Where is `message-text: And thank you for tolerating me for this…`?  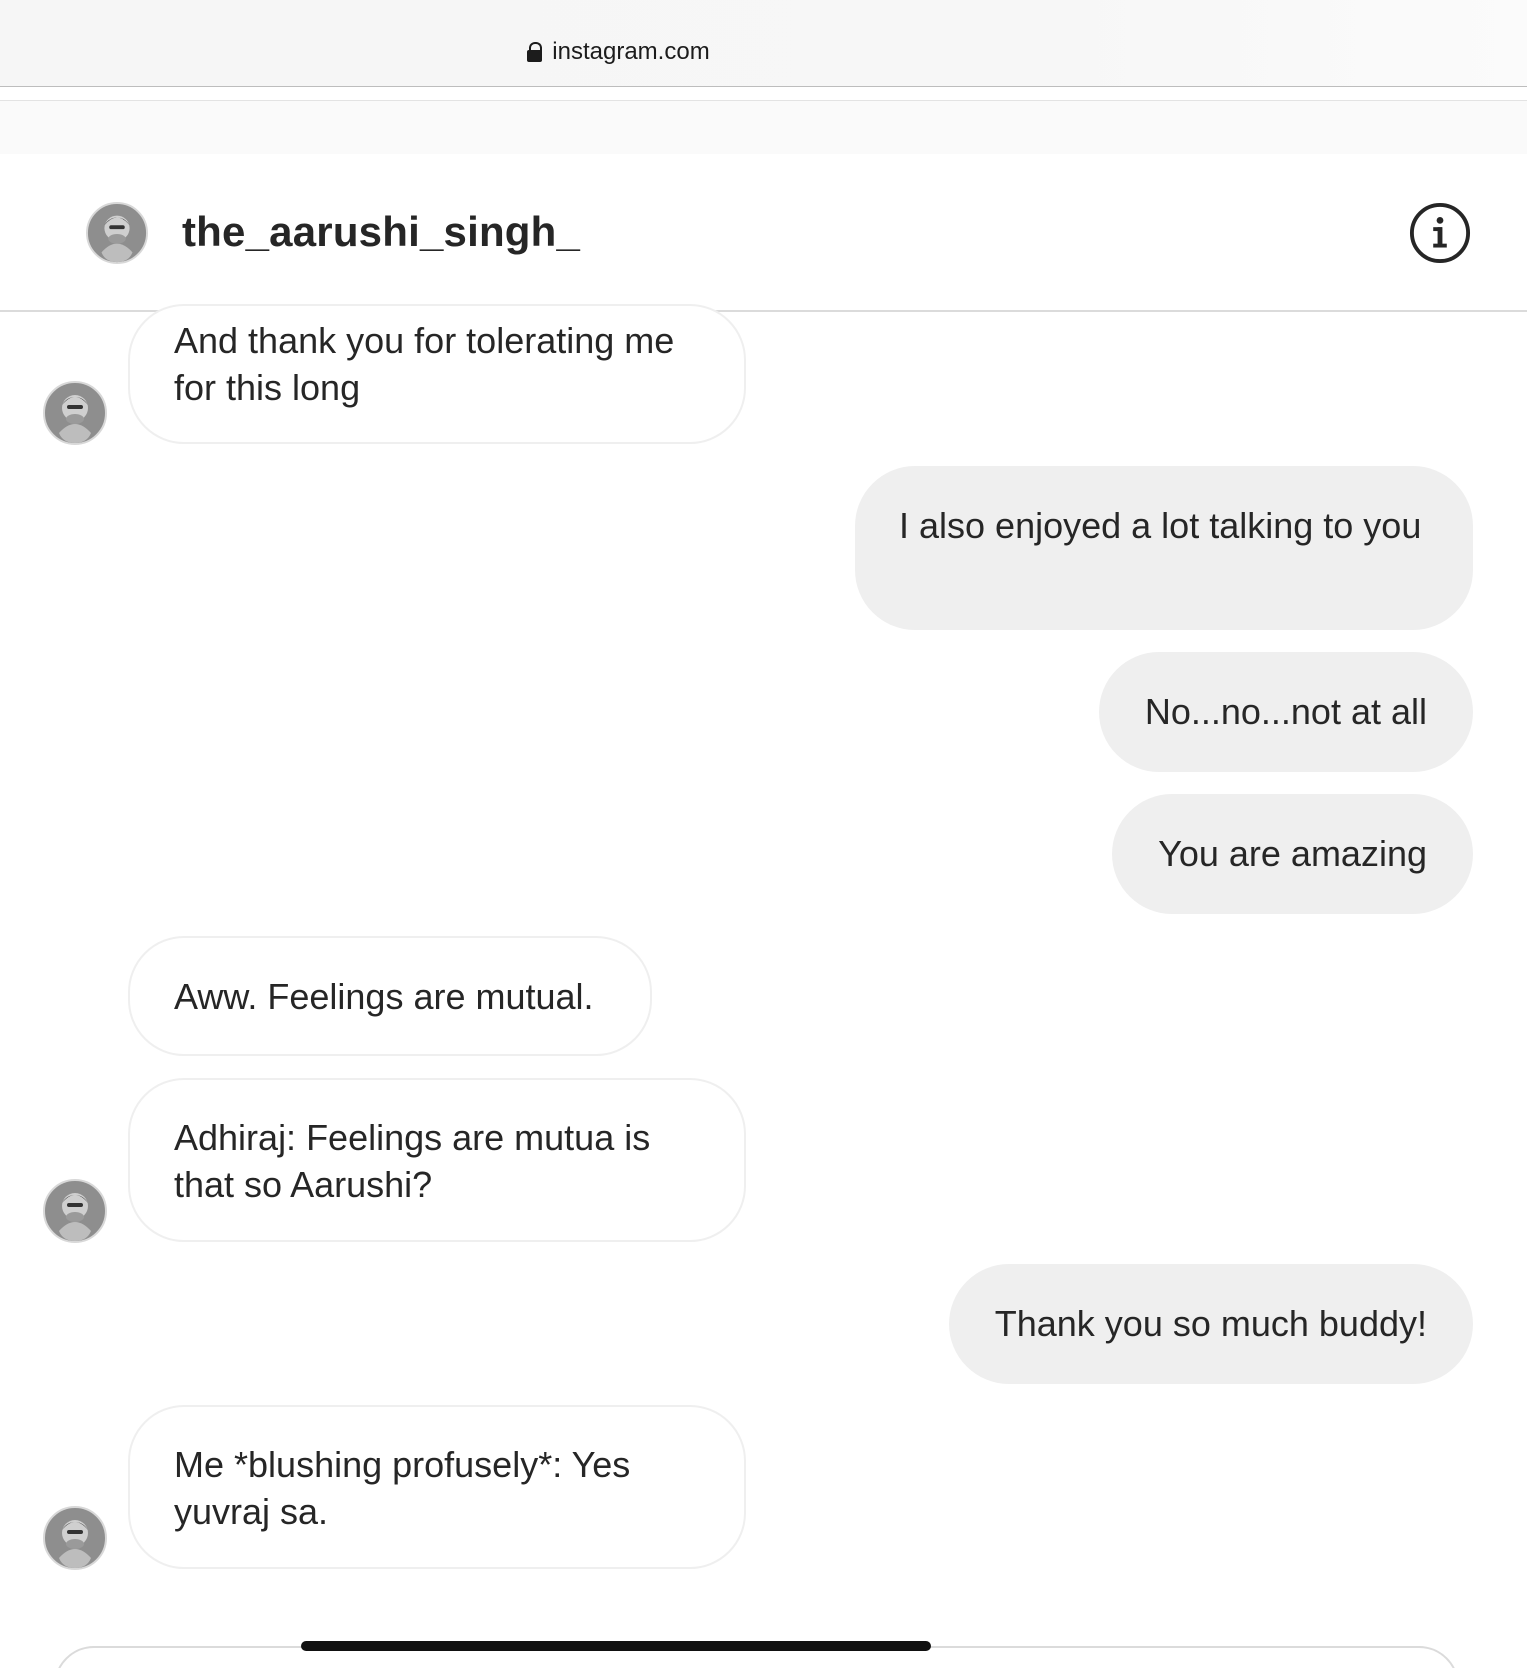 message-text: And thank you for tolerating me for this… is located at coordinates (424, 364).